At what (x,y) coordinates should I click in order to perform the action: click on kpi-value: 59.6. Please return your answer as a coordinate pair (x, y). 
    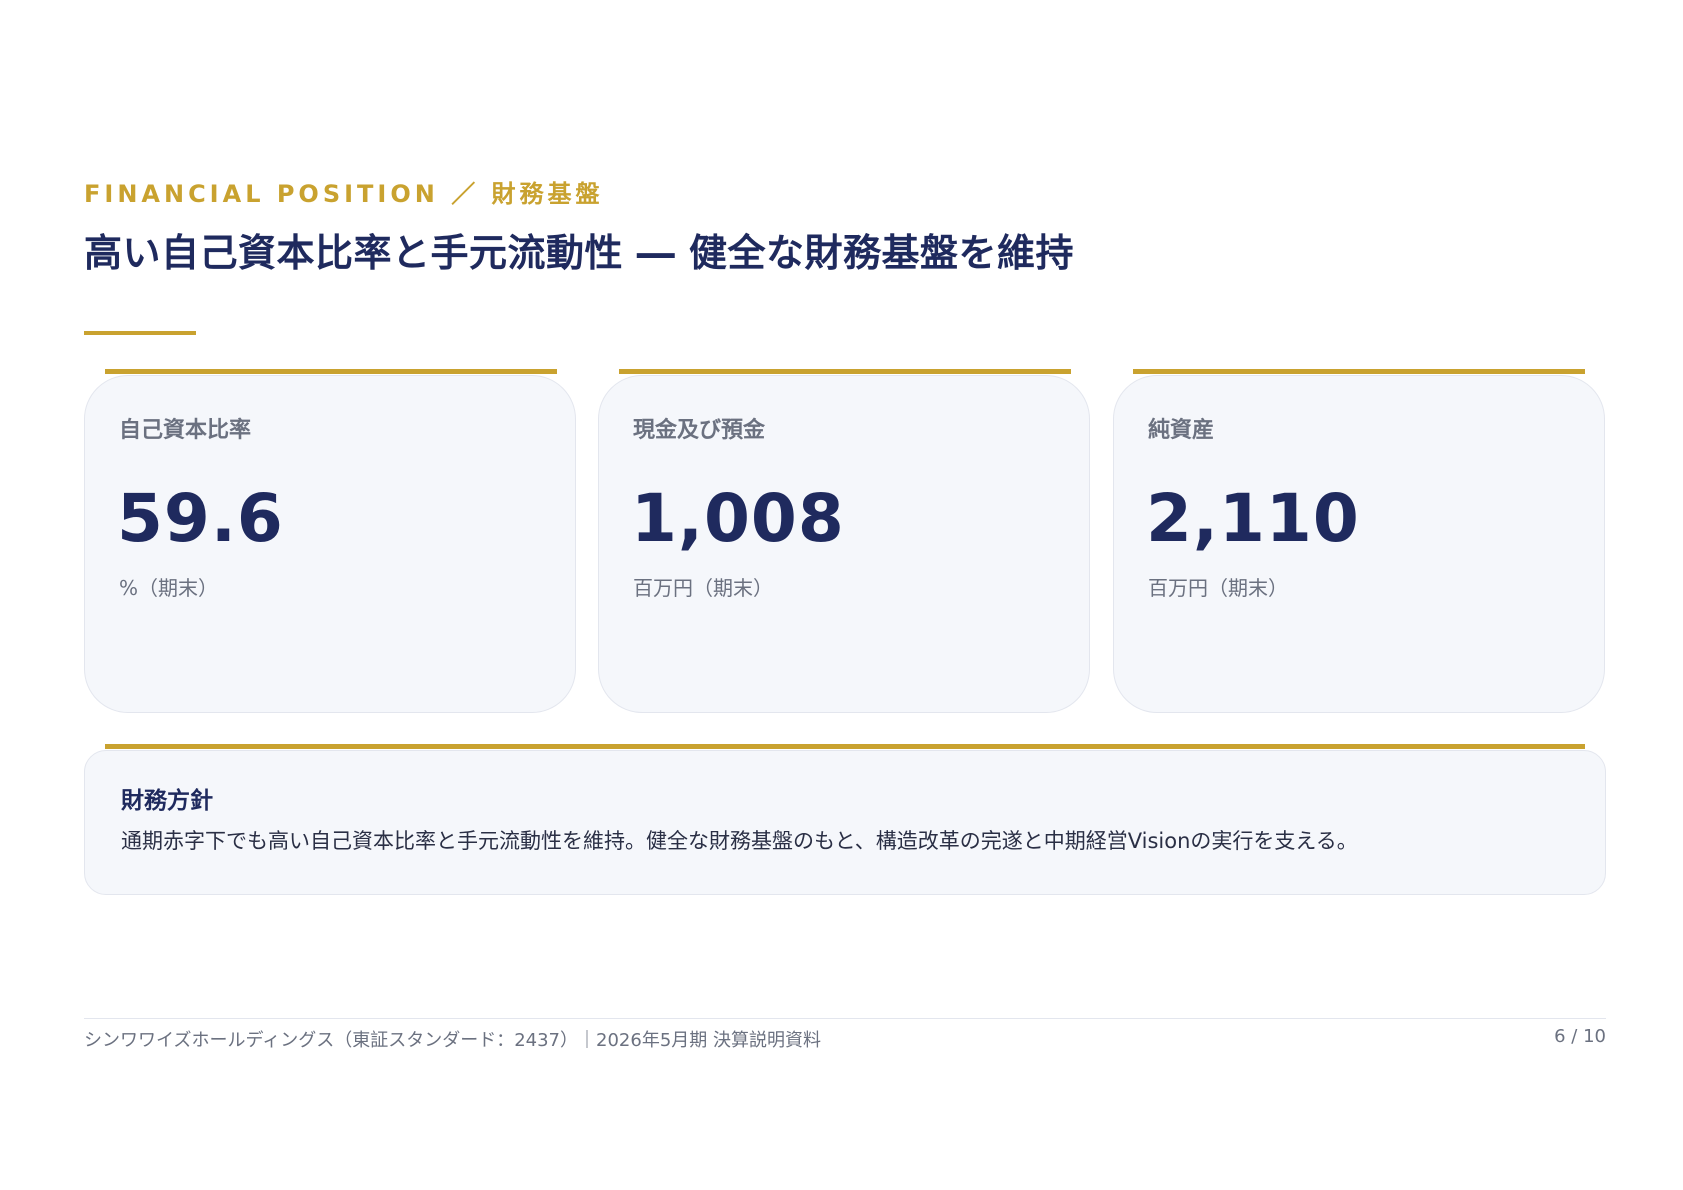
    Looking at the image, I should click on (200, 518).